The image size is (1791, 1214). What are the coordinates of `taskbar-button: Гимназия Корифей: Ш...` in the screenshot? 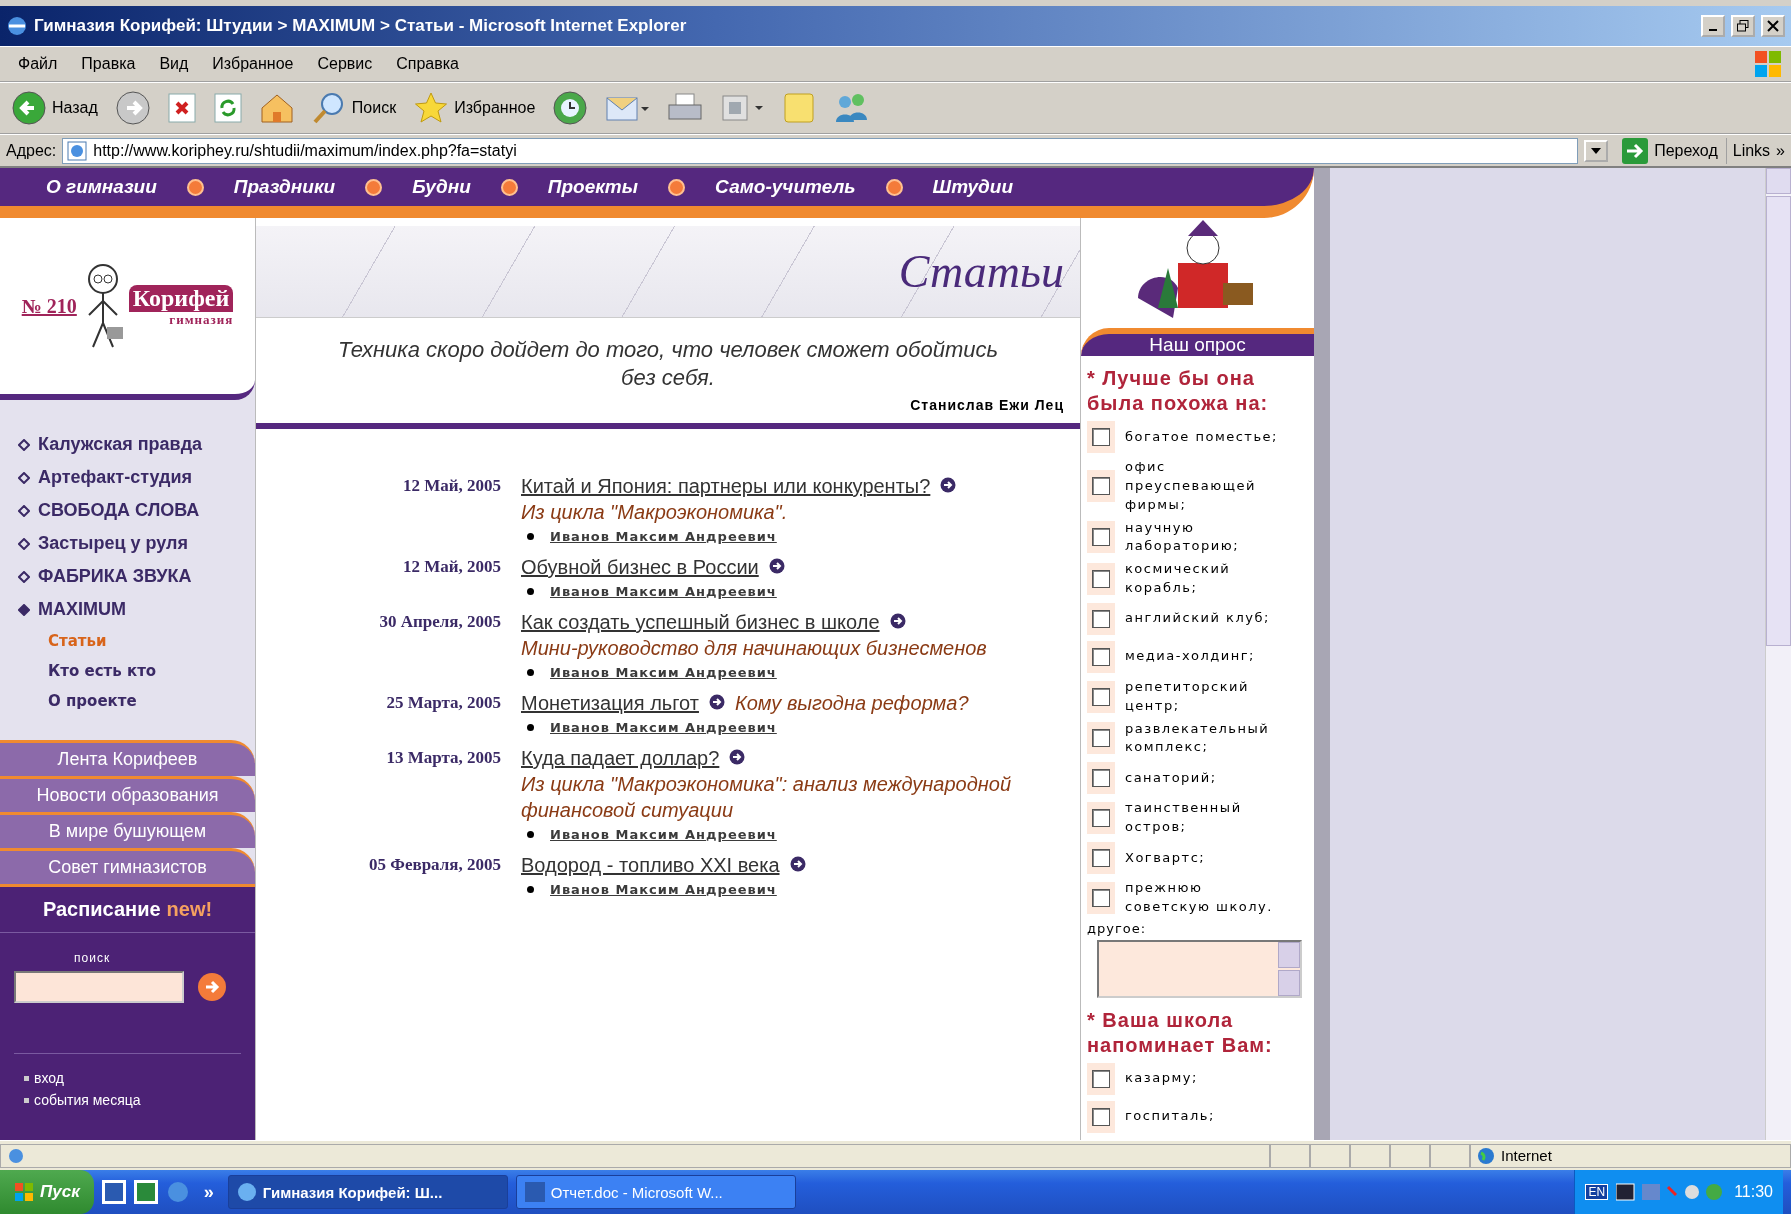 It's located at (367, 1192).